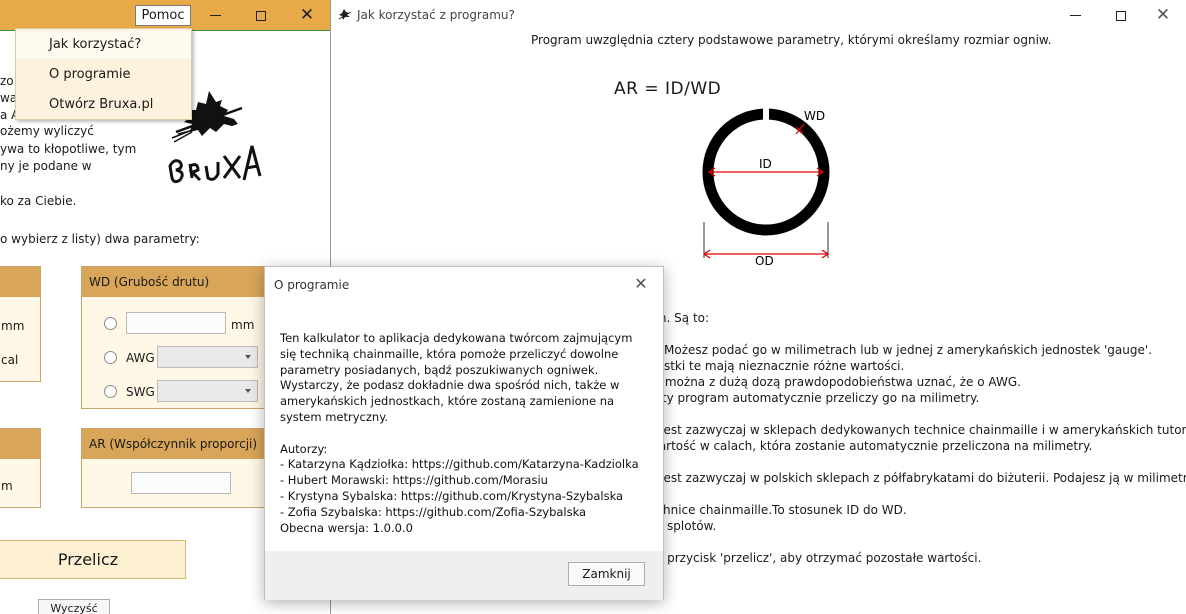  What do you see at coordinates (20, 444) in the screenshot?
I see `od-group-header` at bounding box center [20, 444].